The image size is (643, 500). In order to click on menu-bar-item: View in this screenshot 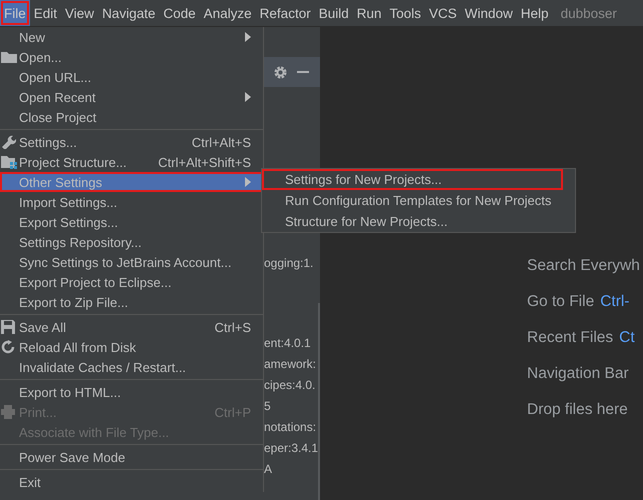, I will do `click(79, 13)`.